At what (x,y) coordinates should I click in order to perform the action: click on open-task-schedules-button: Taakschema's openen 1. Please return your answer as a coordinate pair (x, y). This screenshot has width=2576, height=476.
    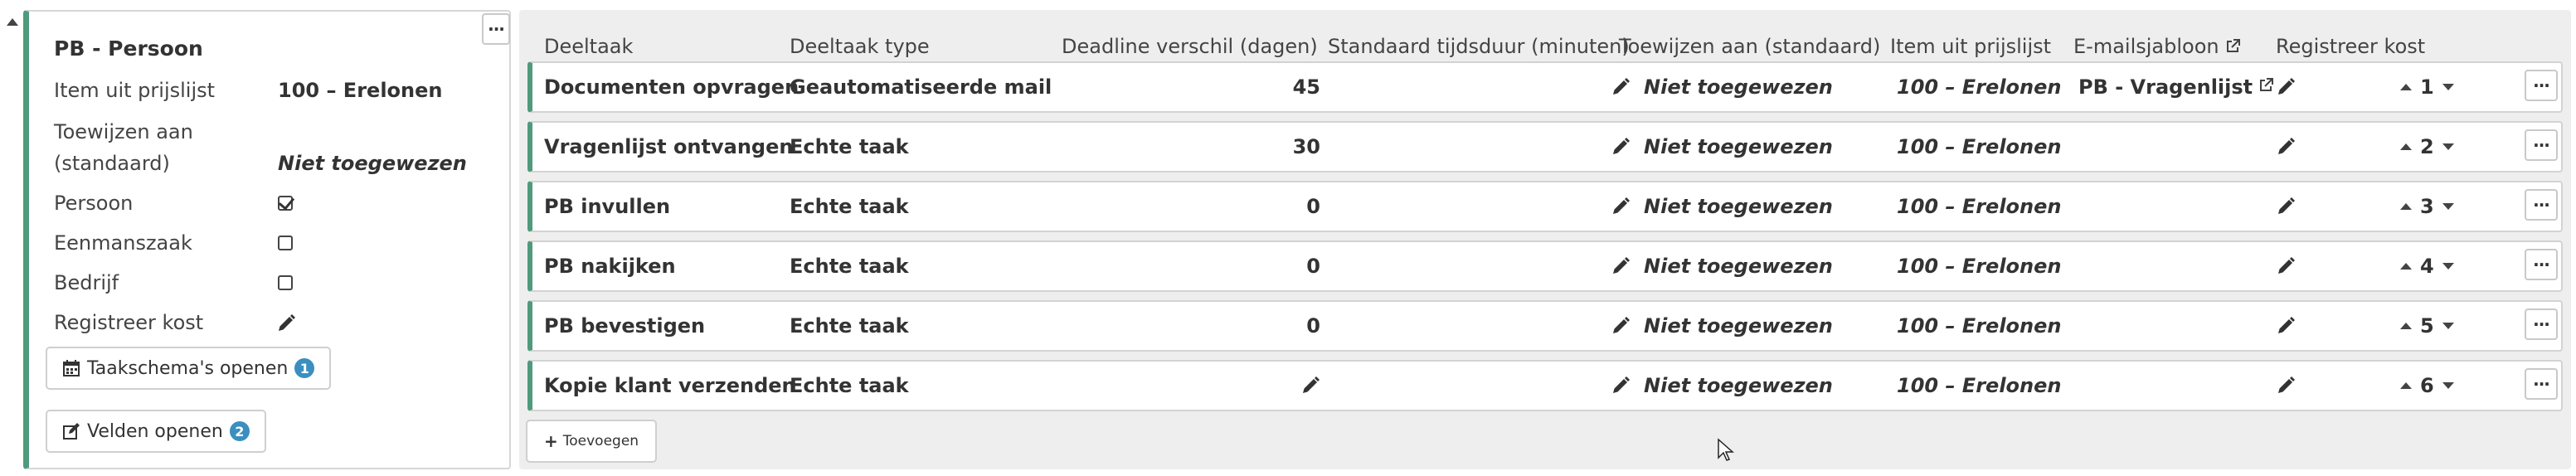
    Looking at the image, I should click on (189, 368).